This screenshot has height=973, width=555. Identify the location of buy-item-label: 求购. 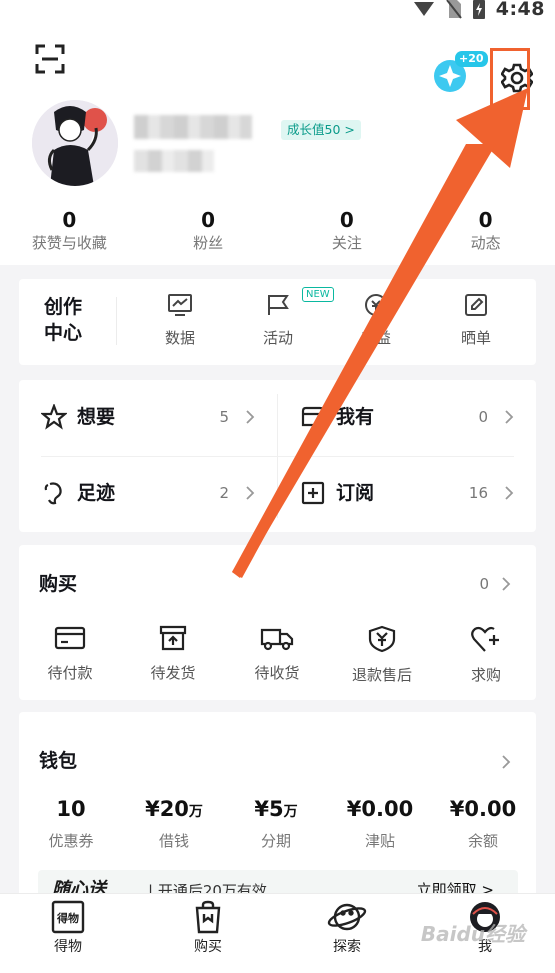
(485, 675).